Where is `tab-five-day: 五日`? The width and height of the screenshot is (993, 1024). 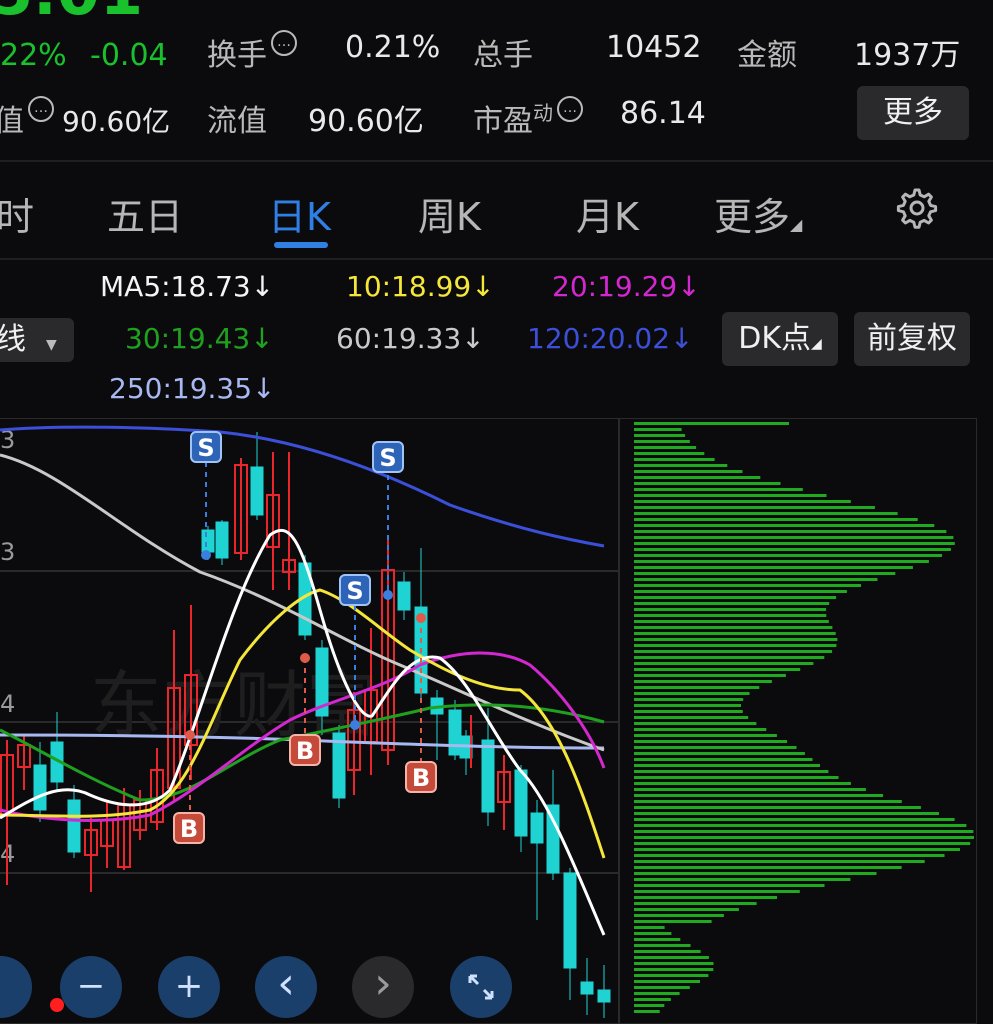 tab-five-day: 五日 is located at coordinates (145, 213).